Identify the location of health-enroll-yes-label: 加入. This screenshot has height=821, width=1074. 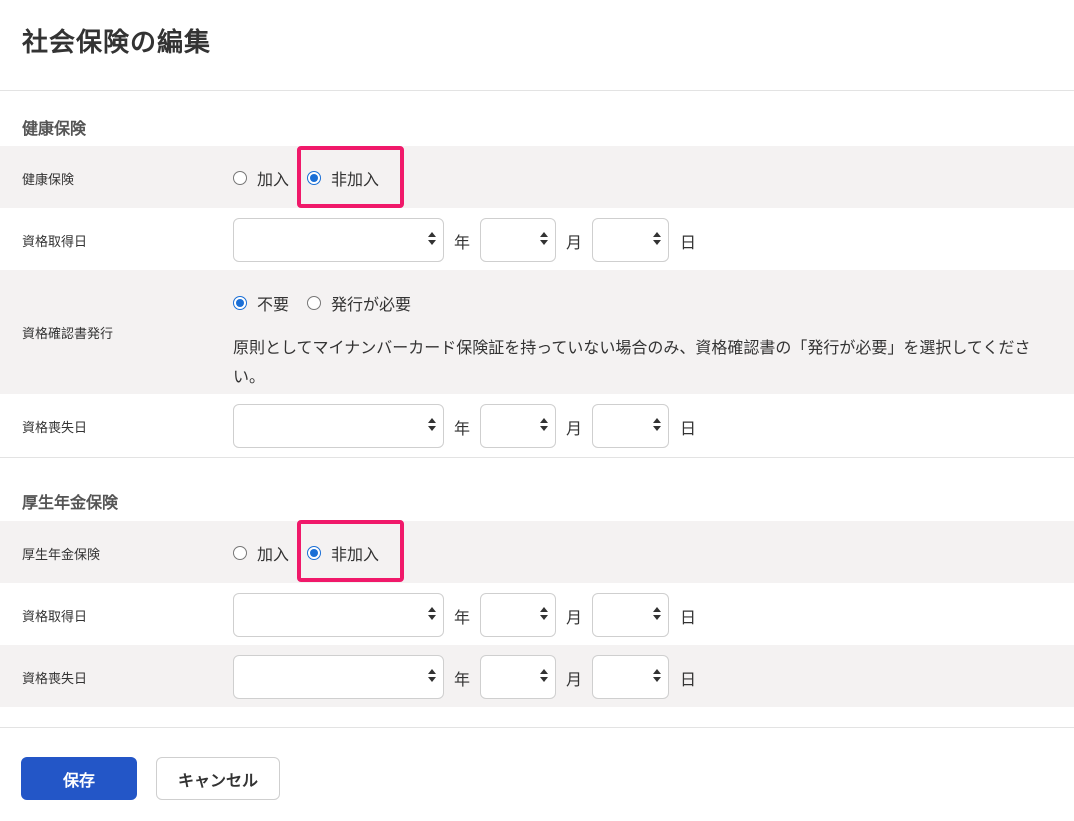
(273, 179).